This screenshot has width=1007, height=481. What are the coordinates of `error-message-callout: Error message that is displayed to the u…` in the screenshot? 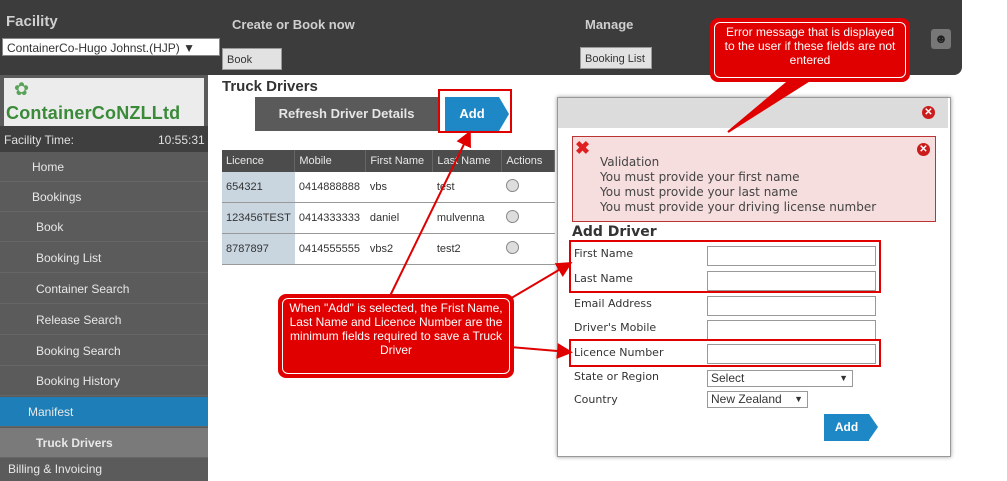 It's located at (810, 50).